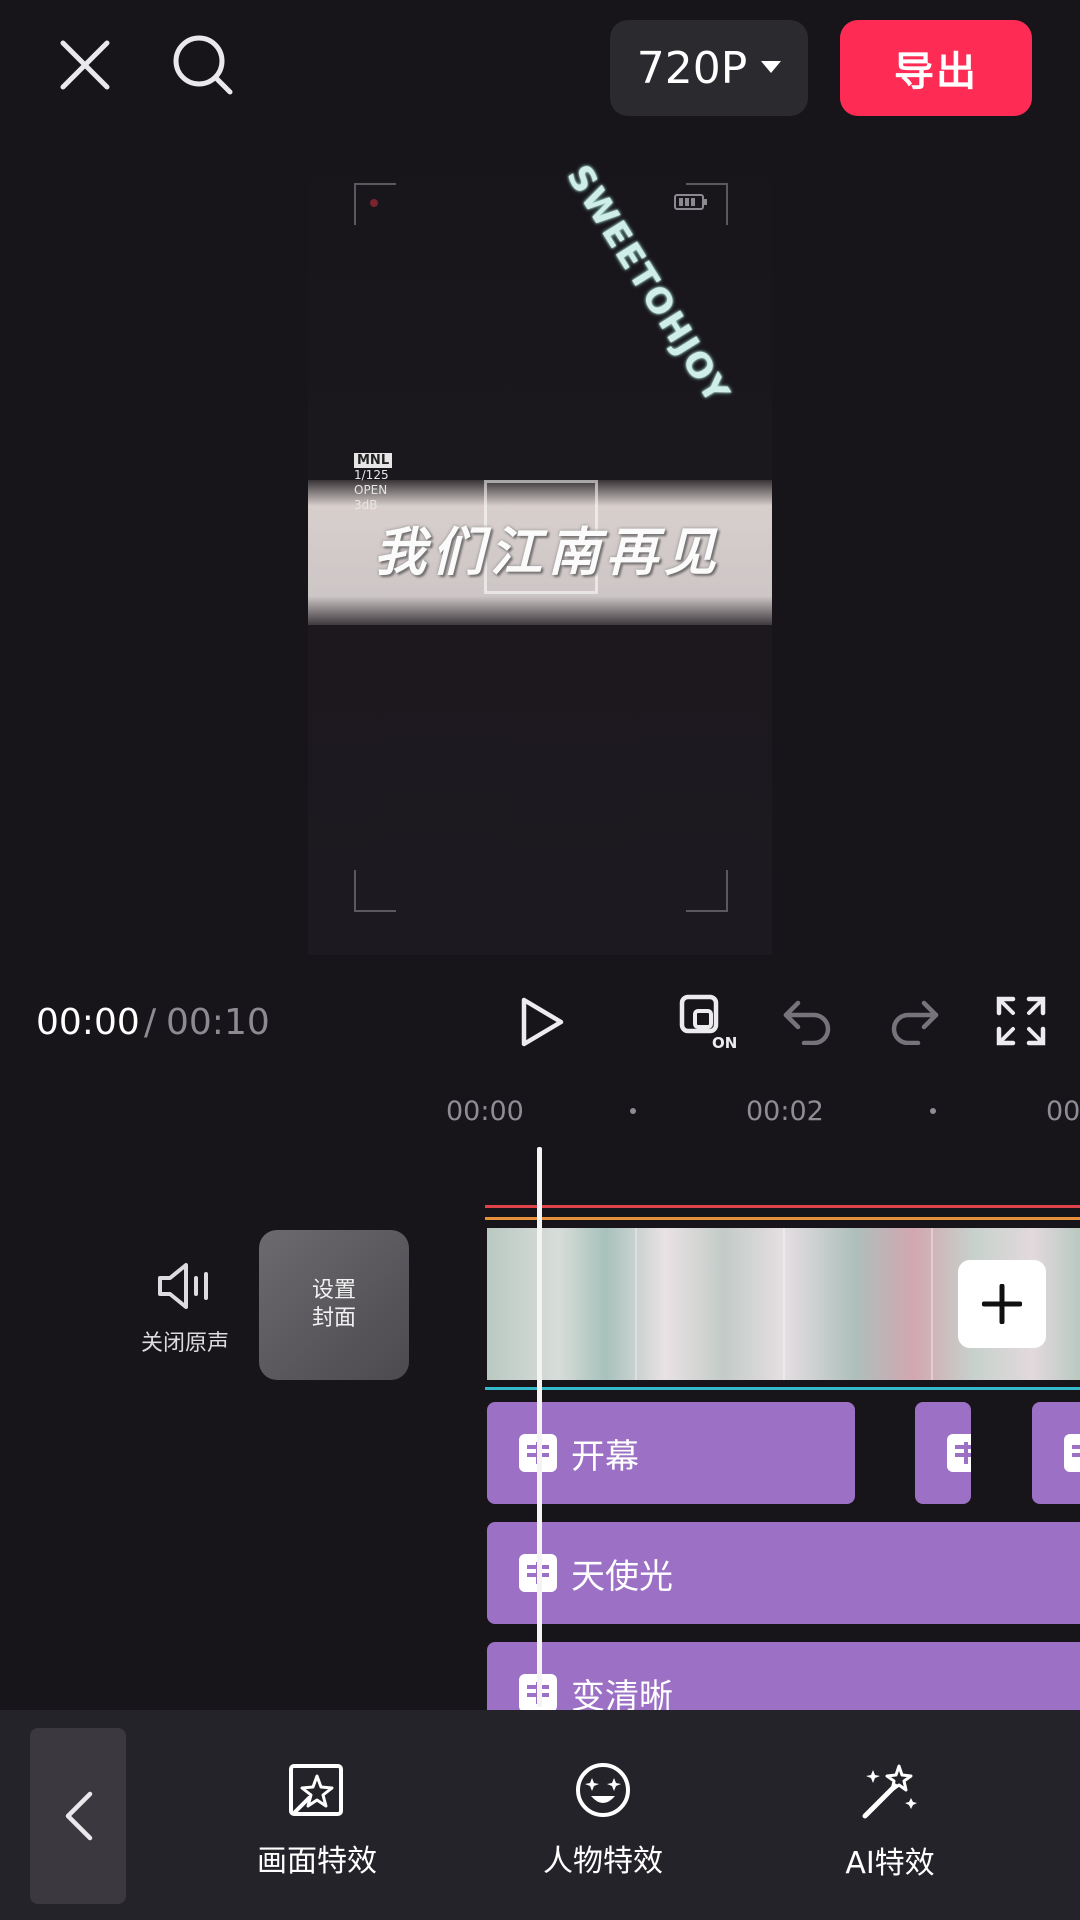  I want to click on keyframe-toggle-button: ON, so click(707, 1022).